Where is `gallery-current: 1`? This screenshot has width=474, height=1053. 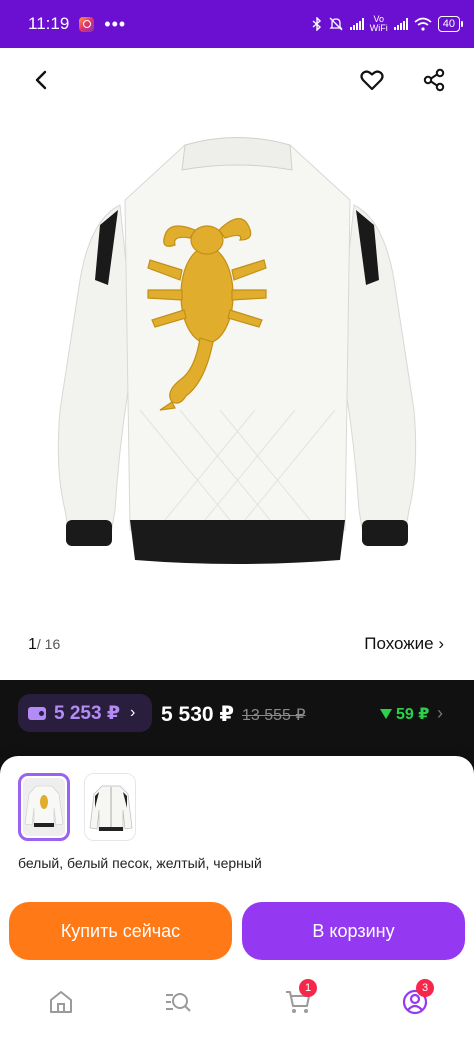
gallery-current: 1 is located at coordinates (32, 644).